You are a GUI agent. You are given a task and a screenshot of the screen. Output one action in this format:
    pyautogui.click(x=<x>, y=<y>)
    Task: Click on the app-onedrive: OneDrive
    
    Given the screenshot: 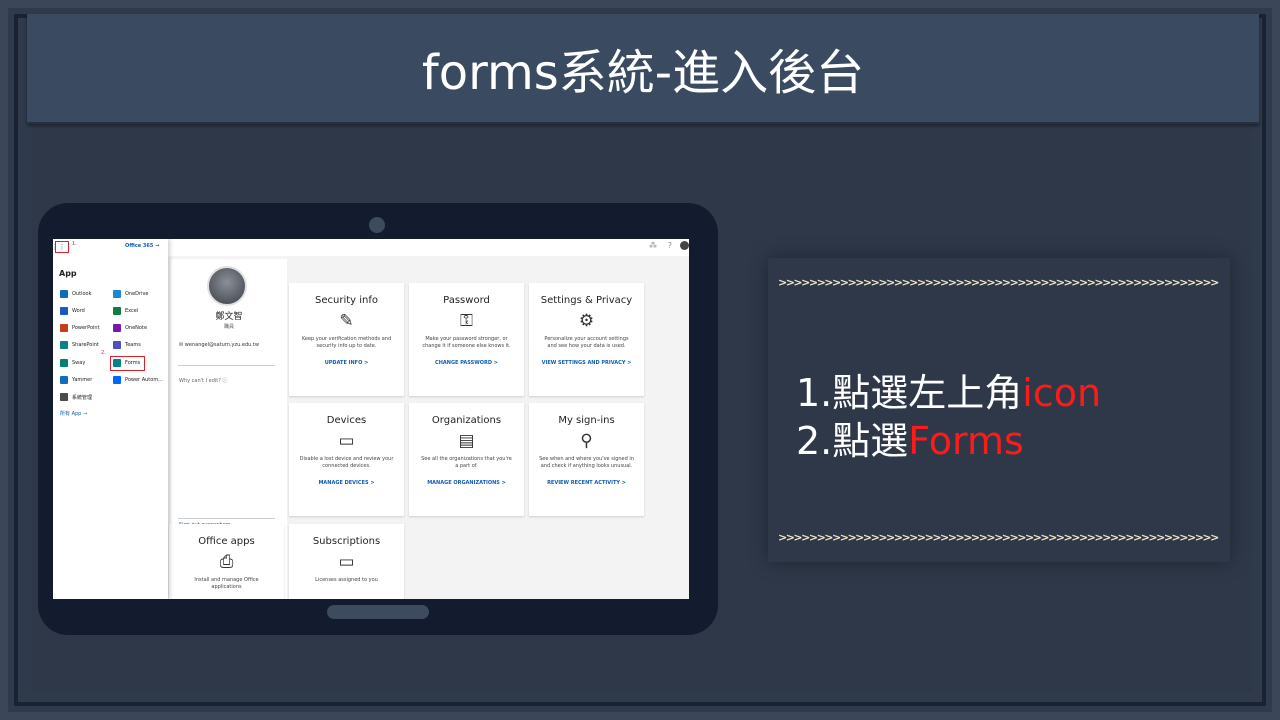 What is the action you would take?
    pyautogui.click(x=131, y=294)
    